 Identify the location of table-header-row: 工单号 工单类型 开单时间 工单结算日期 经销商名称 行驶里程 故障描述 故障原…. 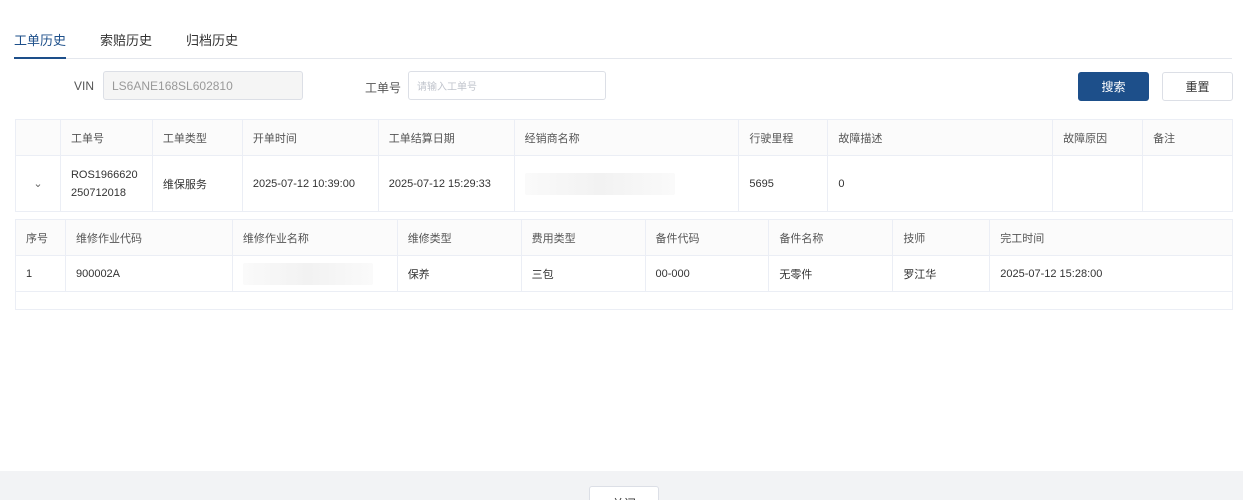
(625, 138).